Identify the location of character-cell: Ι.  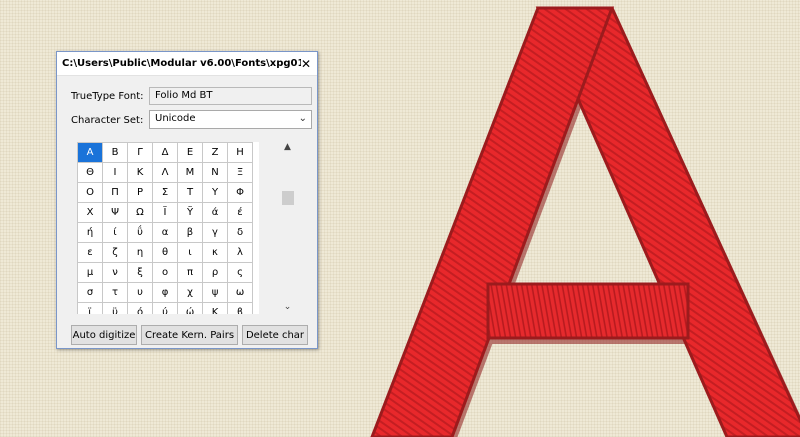
(115, 172).